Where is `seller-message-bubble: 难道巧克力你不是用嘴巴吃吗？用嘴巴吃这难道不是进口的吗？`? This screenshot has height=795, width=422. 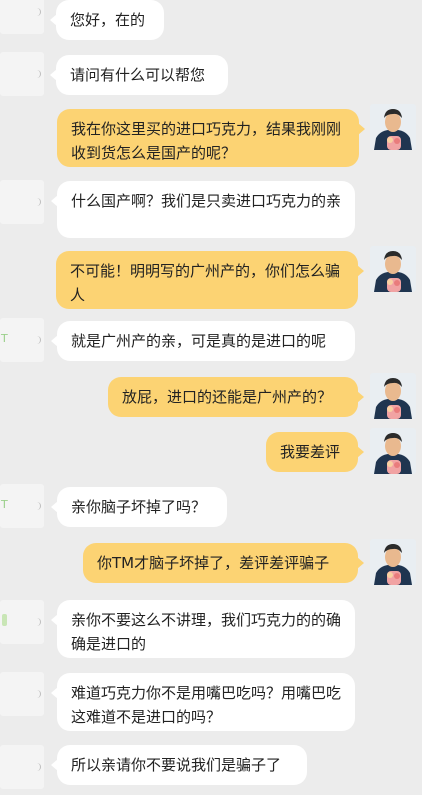
seller-message-bubble: 难道巧克力你不是用嘴巴吃吗？用嘴巴吃这难道不是进口的吗？ is located at coordinates (203, 702).